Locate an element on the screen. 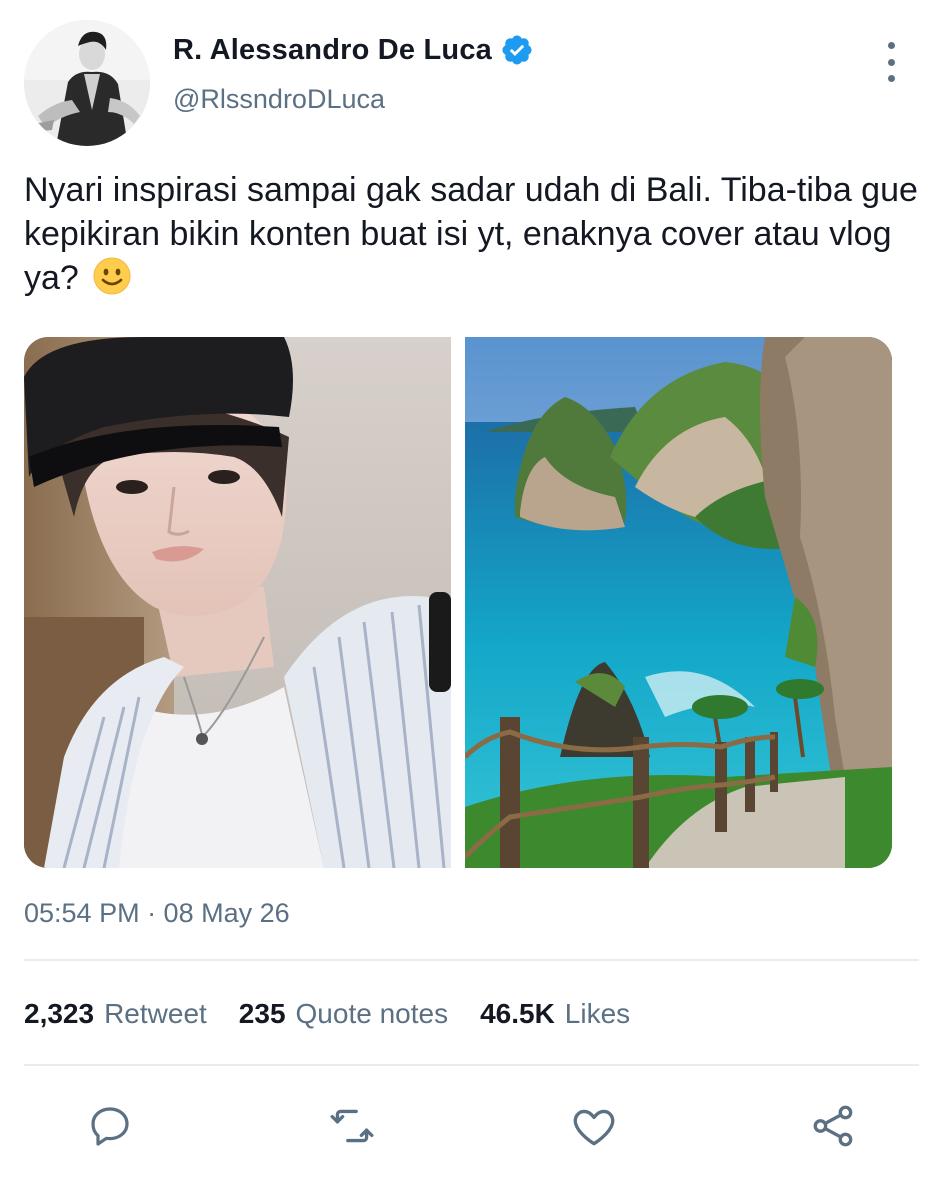 The image size is (944, 1200). retweet-stat: 2,323 Retweet is located at coordinates (115, 1014).